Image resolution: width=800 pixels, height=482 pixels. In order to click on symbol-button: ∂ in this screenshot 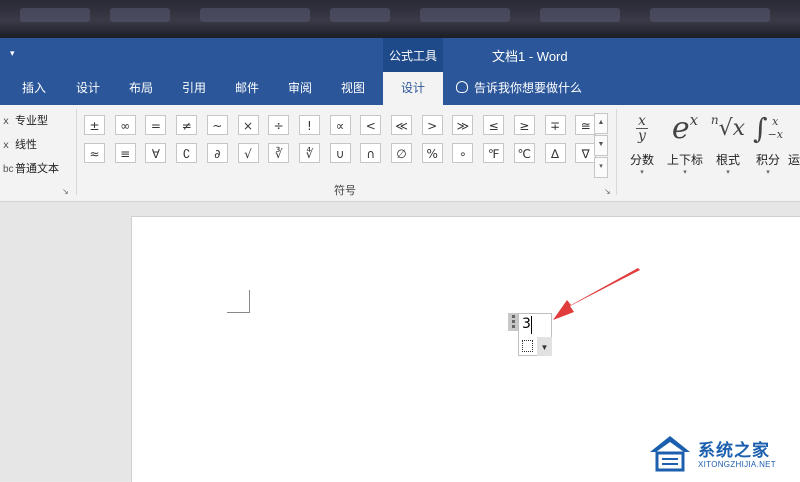, I will do `click(217, 153)`.